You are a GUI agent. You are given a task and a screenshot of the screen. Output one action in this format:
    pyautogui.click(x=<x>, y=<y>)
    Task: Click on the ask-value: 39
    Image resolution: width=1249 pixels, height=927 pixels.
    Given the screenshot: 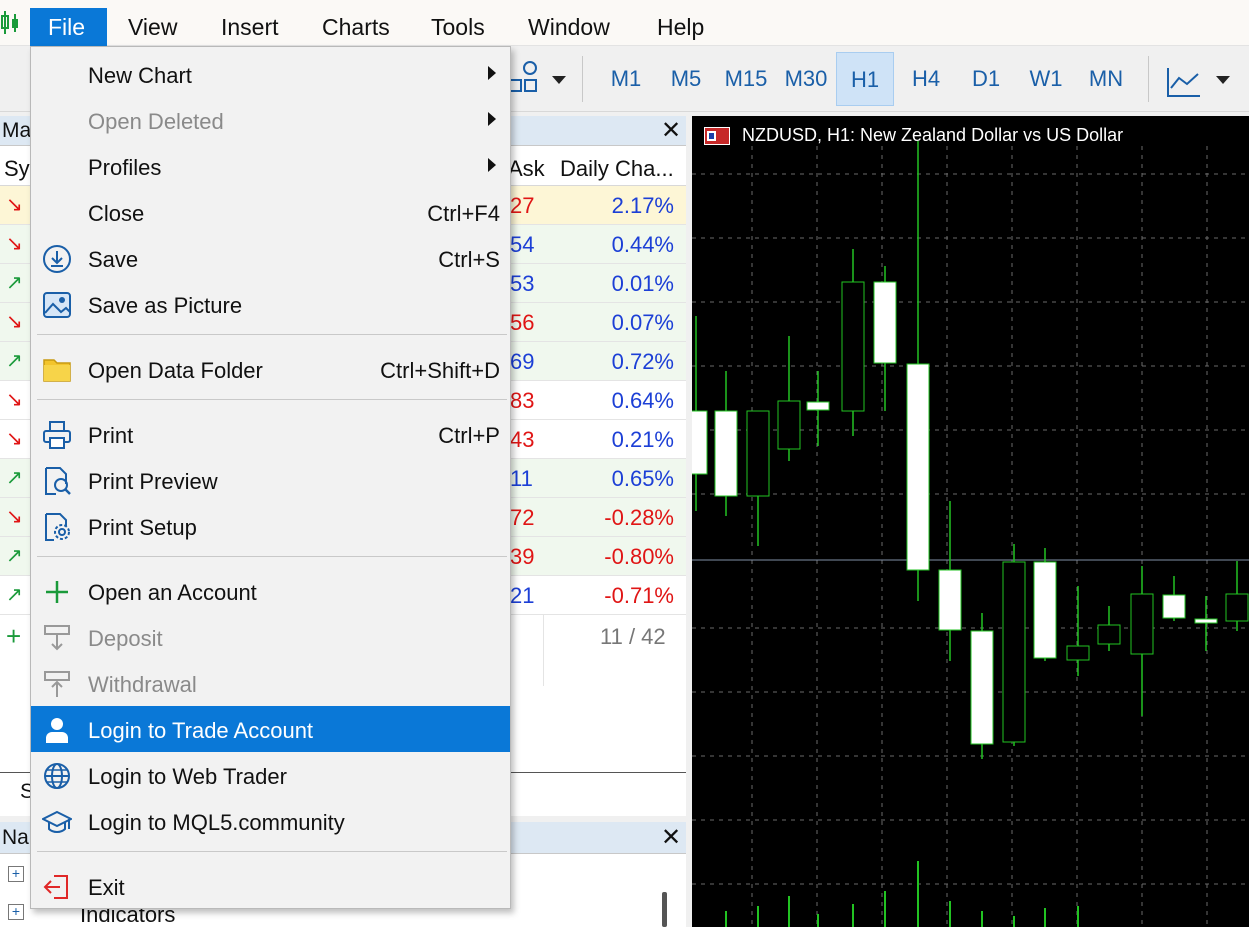 What is the action you would take?
    pyautogui.click(x=522, y=556)
    